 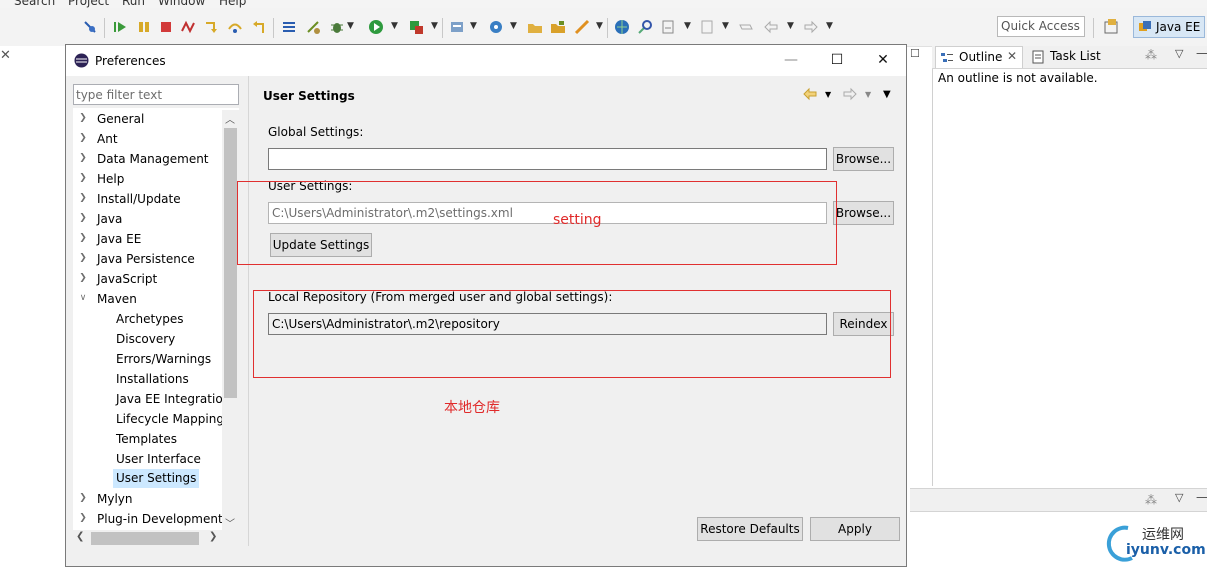 I want to click on tree-item: User Interface, so click(x=158, y=459).